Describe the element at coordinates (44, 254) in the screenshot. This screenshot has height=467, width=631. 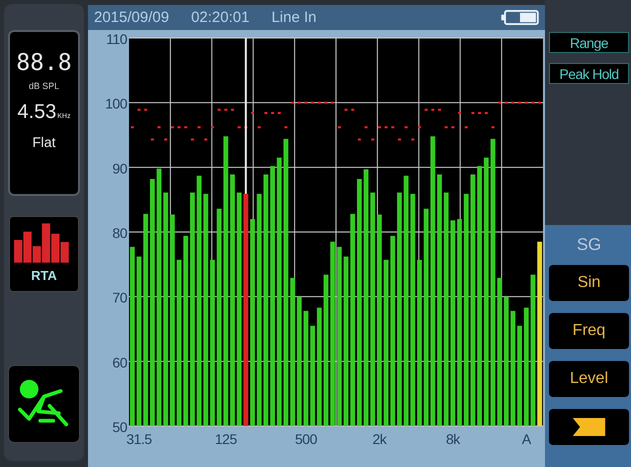
I see `rta-button: RTA` at that location.